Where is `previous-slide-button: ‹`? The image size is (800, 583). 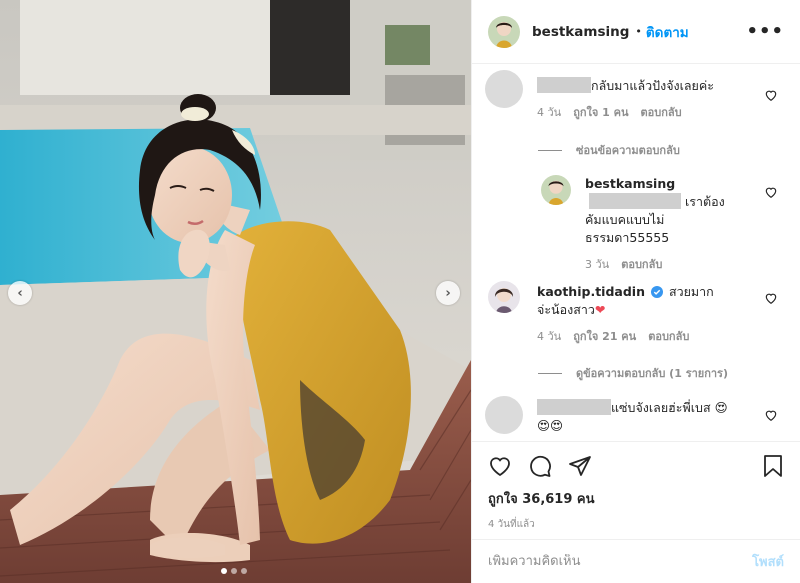
previous-slide-button: ‹ is located at coordinates (20, 293).